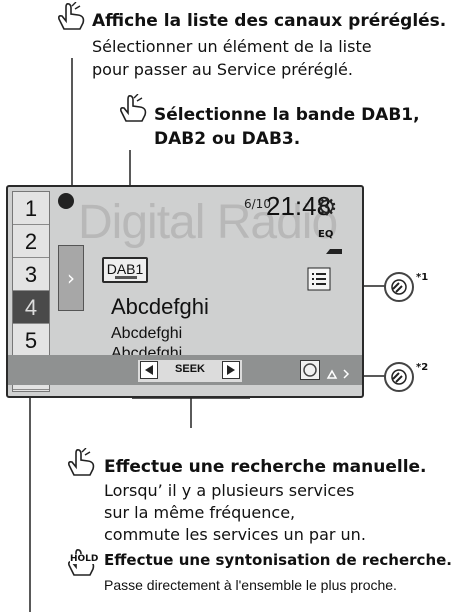 Image resolution: width=454 pixels, height=612 pixels. I want to click on band-button: DAB1, so click(125, 270).